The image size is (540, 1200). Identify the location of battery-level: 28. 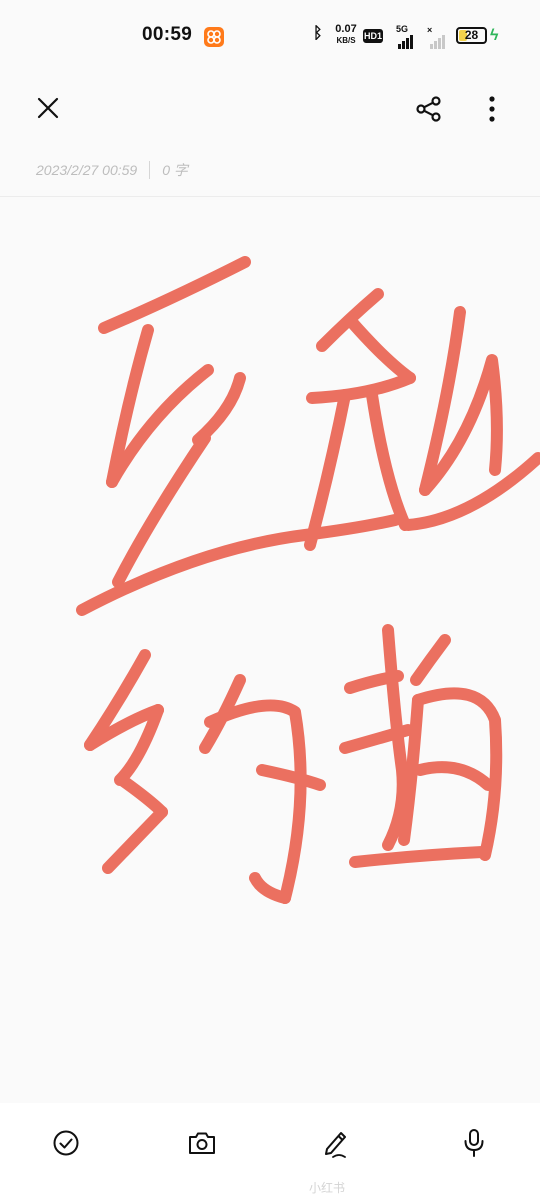
(471, 35).